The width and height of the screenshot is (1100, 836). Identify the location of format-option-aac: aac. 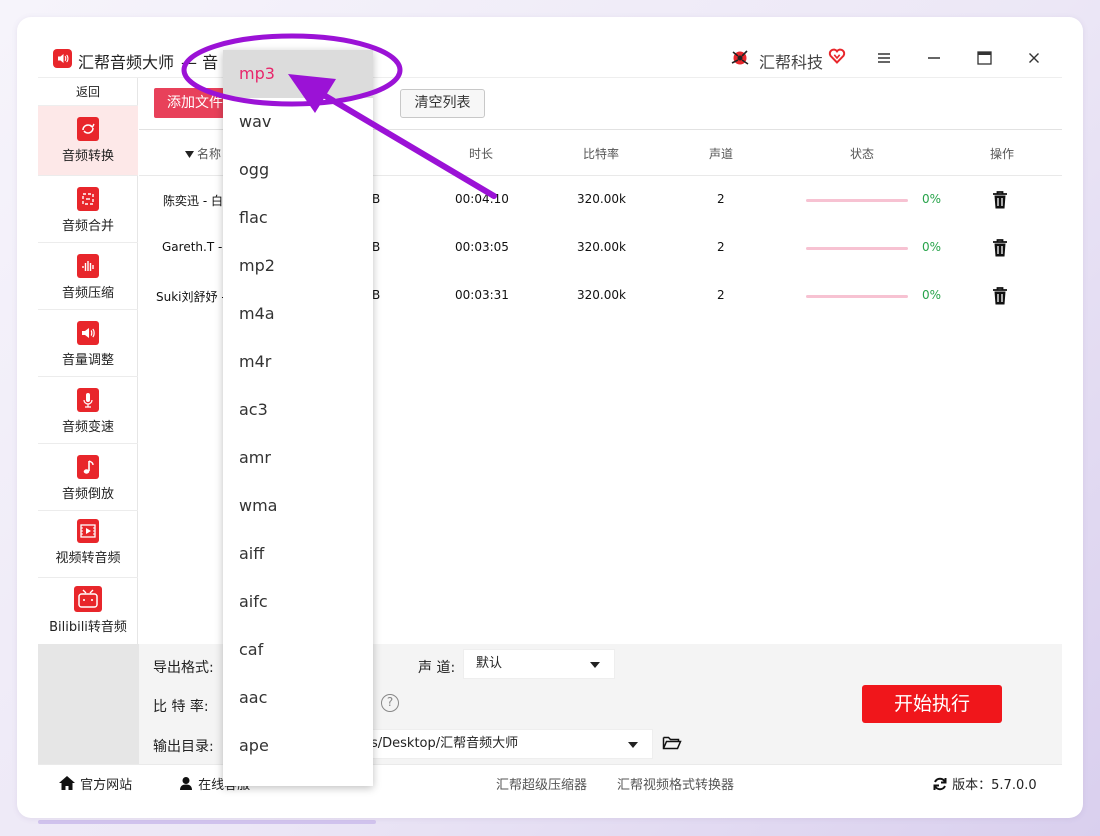
(298, 698).